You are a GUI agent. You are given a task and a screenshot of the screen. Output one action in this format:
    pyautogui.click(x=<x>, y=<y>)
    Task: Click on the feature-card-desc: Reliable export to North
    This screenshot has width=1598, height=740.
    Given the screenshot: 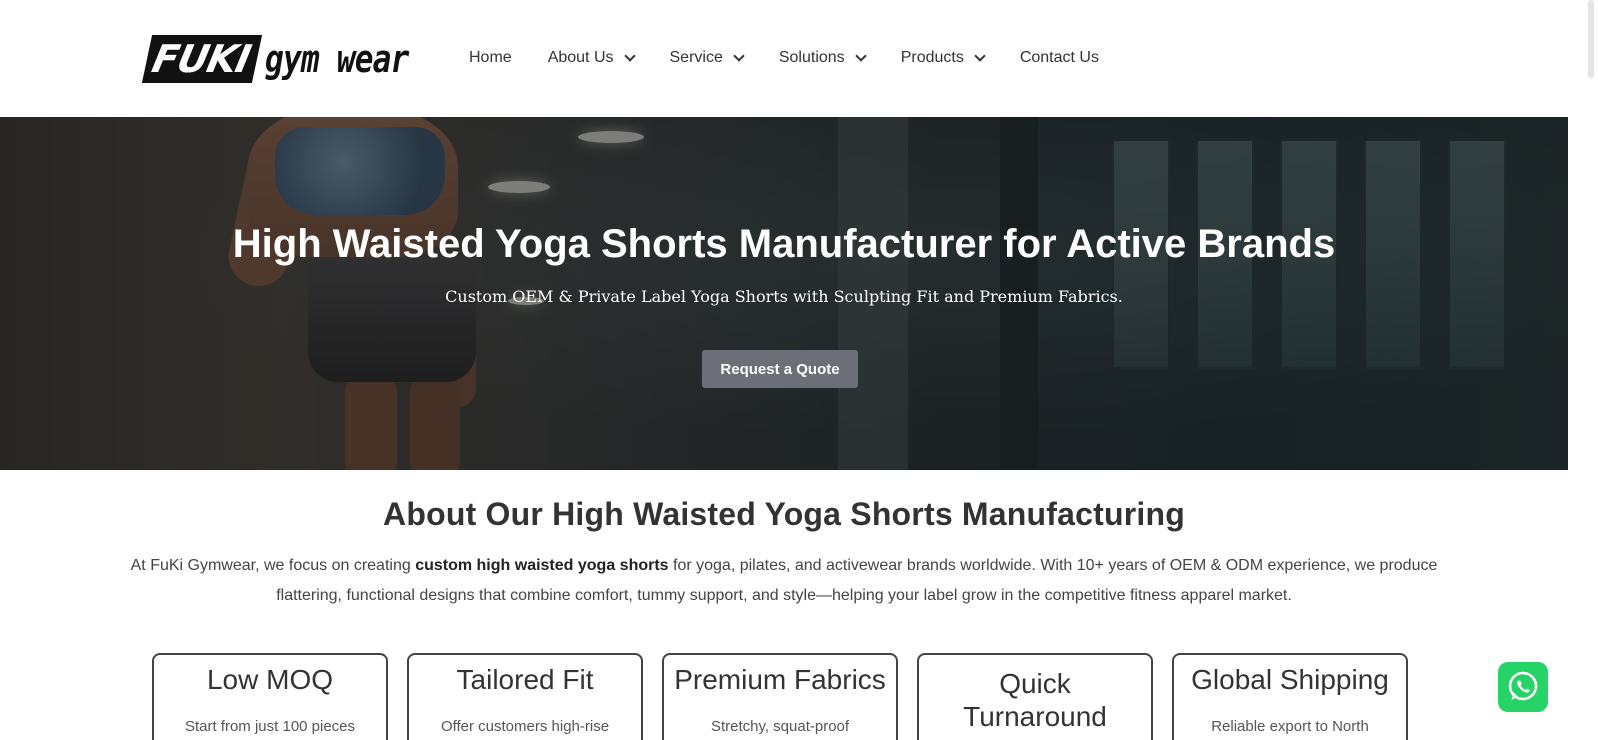 What is the action you would take?
    pyautogui.click(x=1290, y=726)
    